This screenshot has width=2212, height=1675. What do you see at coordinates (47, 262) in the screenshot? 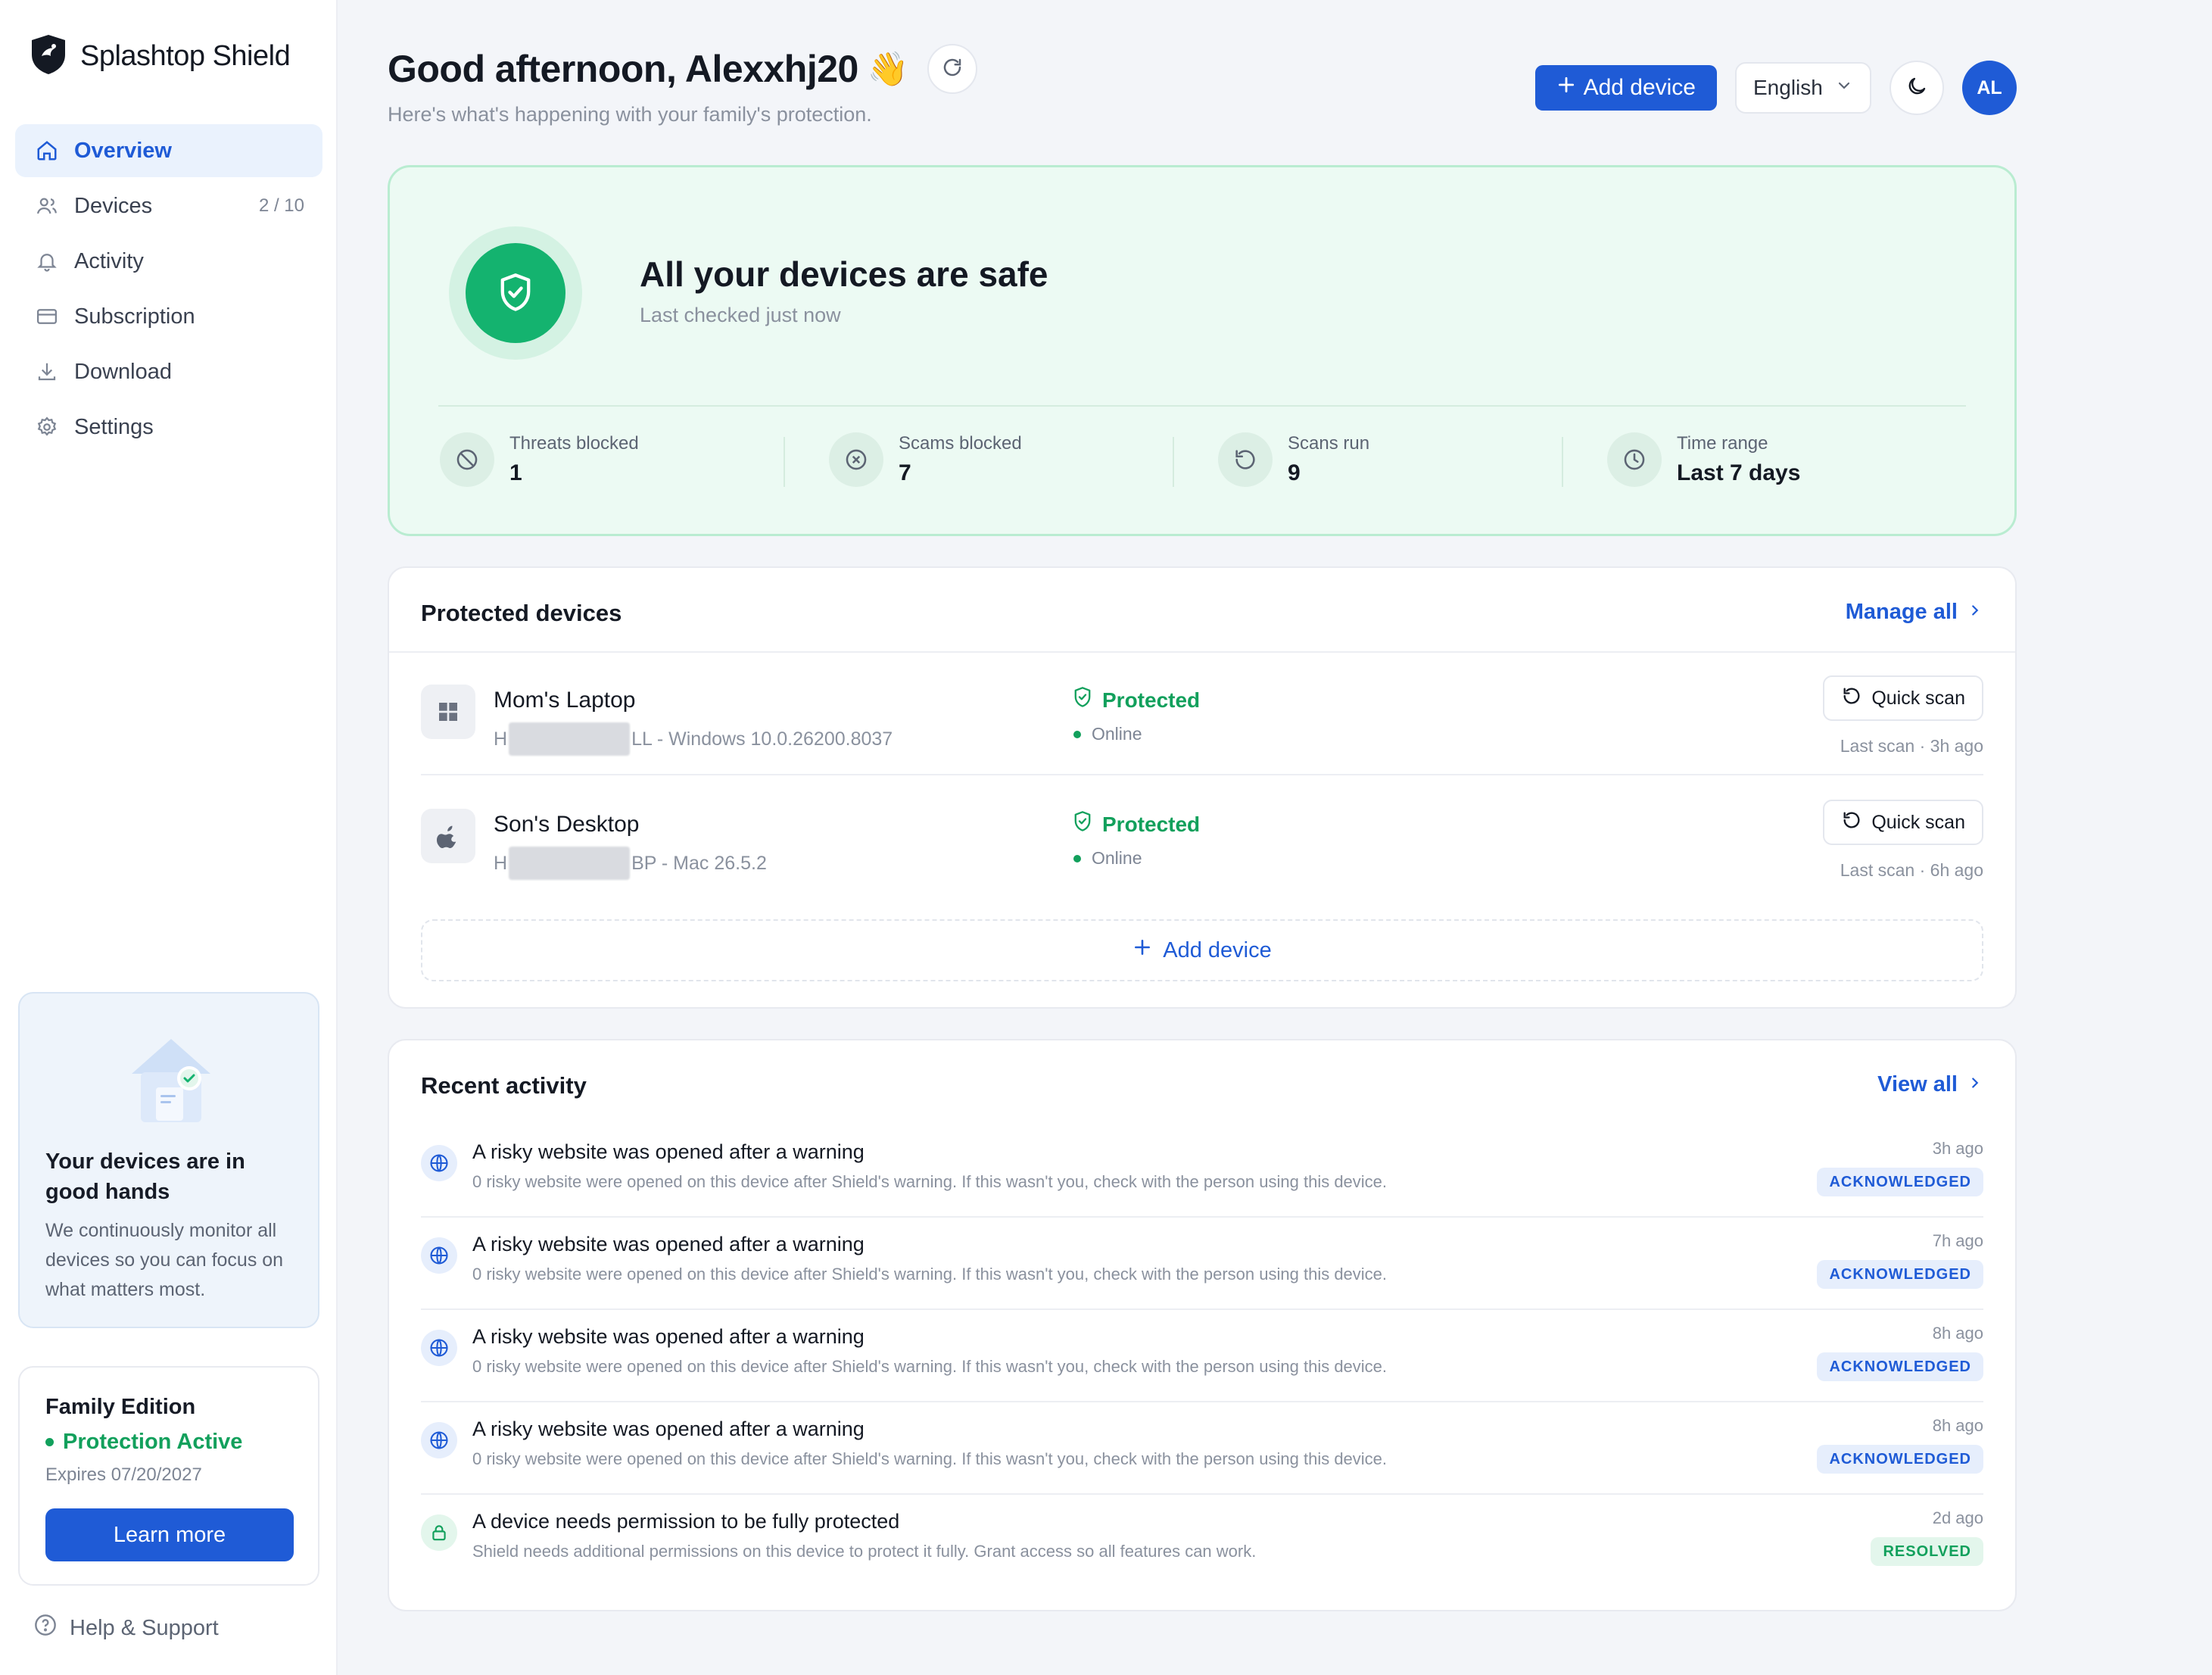
I see `bell-icon` at bounding box center [47, 262].